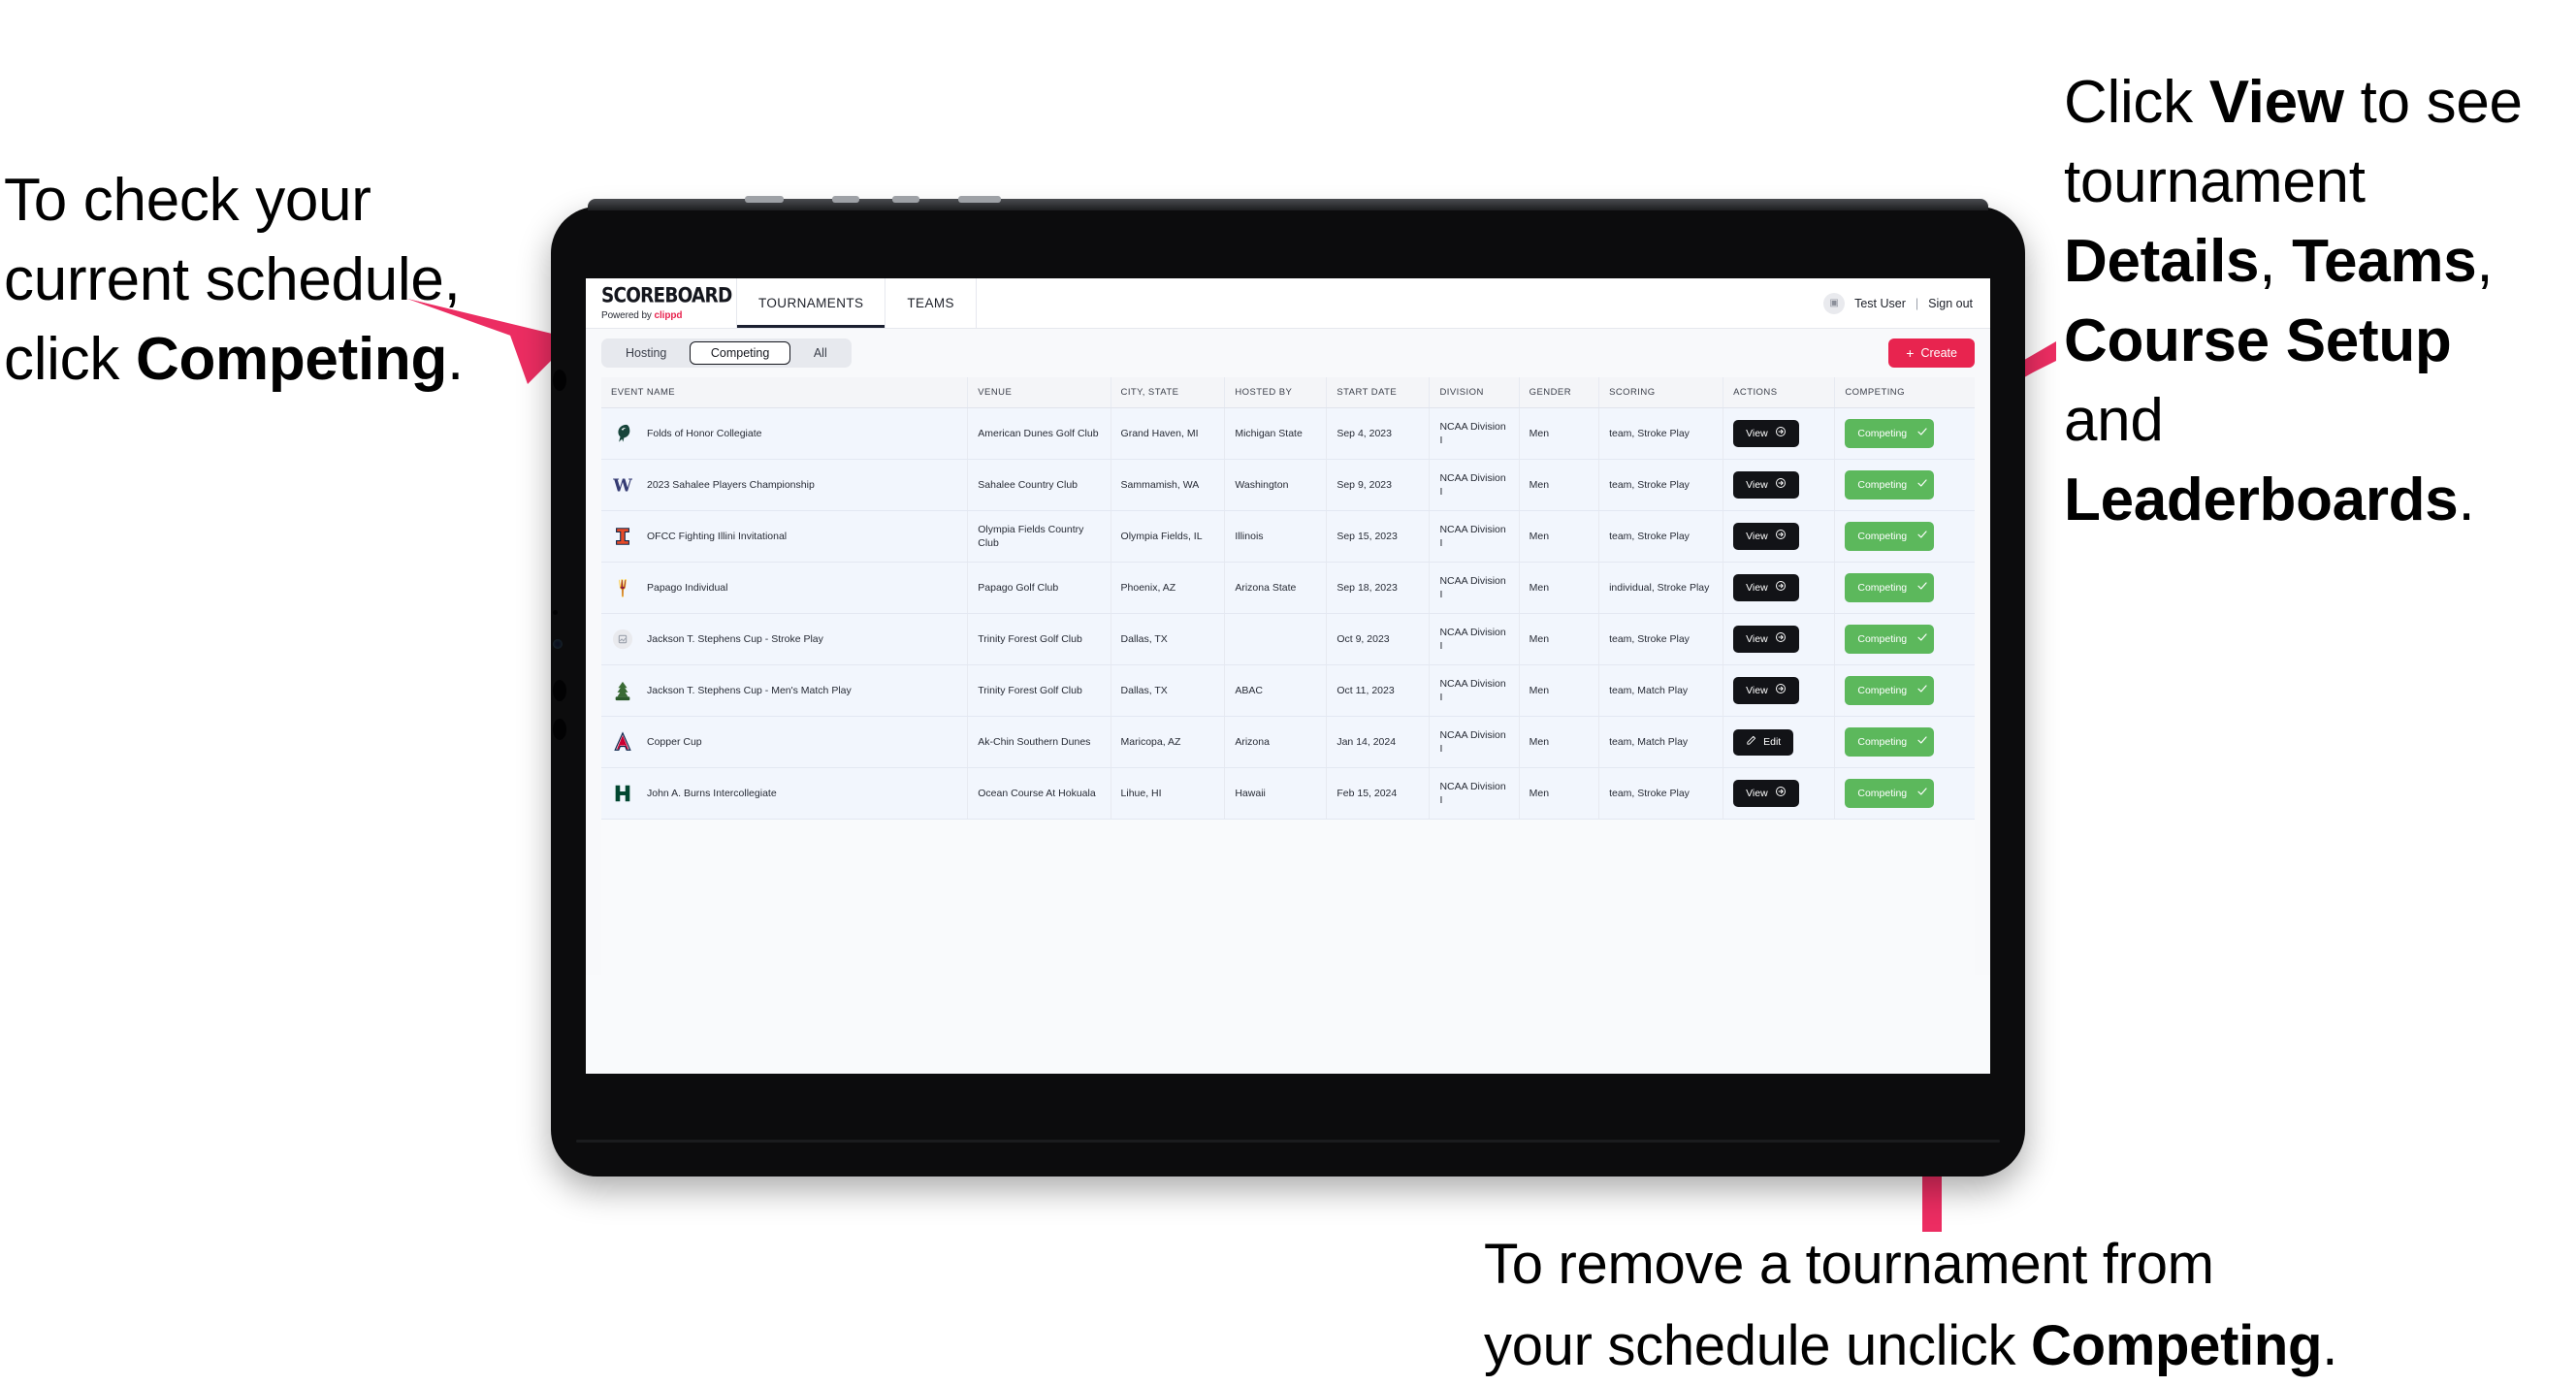 The image size is (2576, 1386). What do you see at coordinates (622, 793) in the screenshot?
I see `hawaii-h-logo` at bounding box center [622, 793].